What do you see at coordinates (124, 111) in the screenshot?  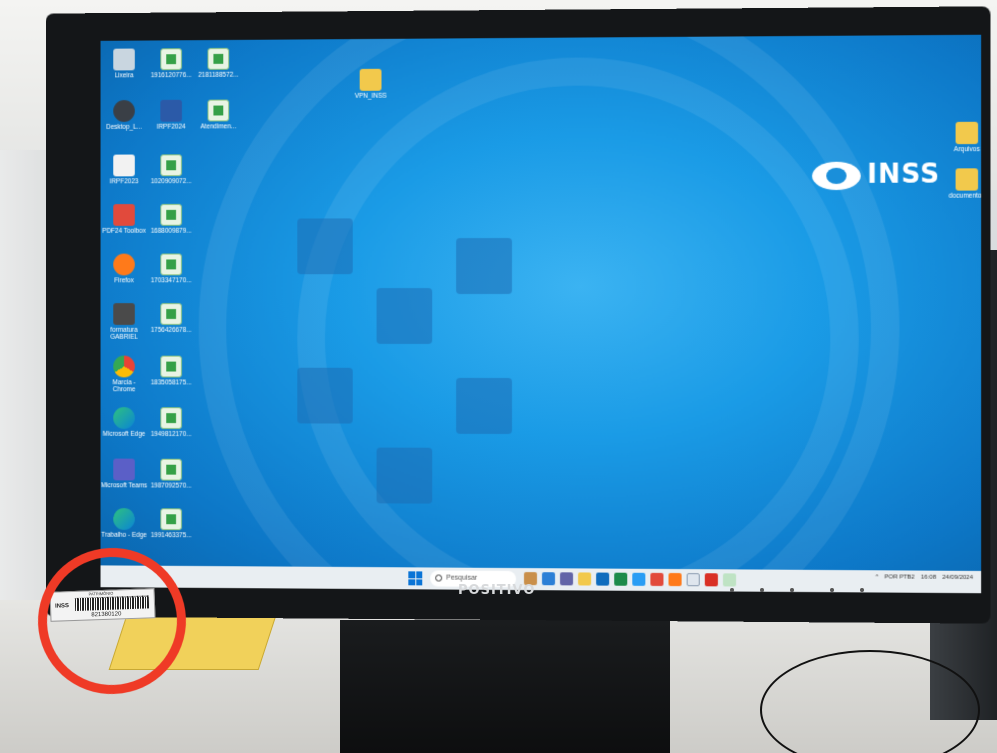 I see `disc-icon` at bounding box center [124, 111].